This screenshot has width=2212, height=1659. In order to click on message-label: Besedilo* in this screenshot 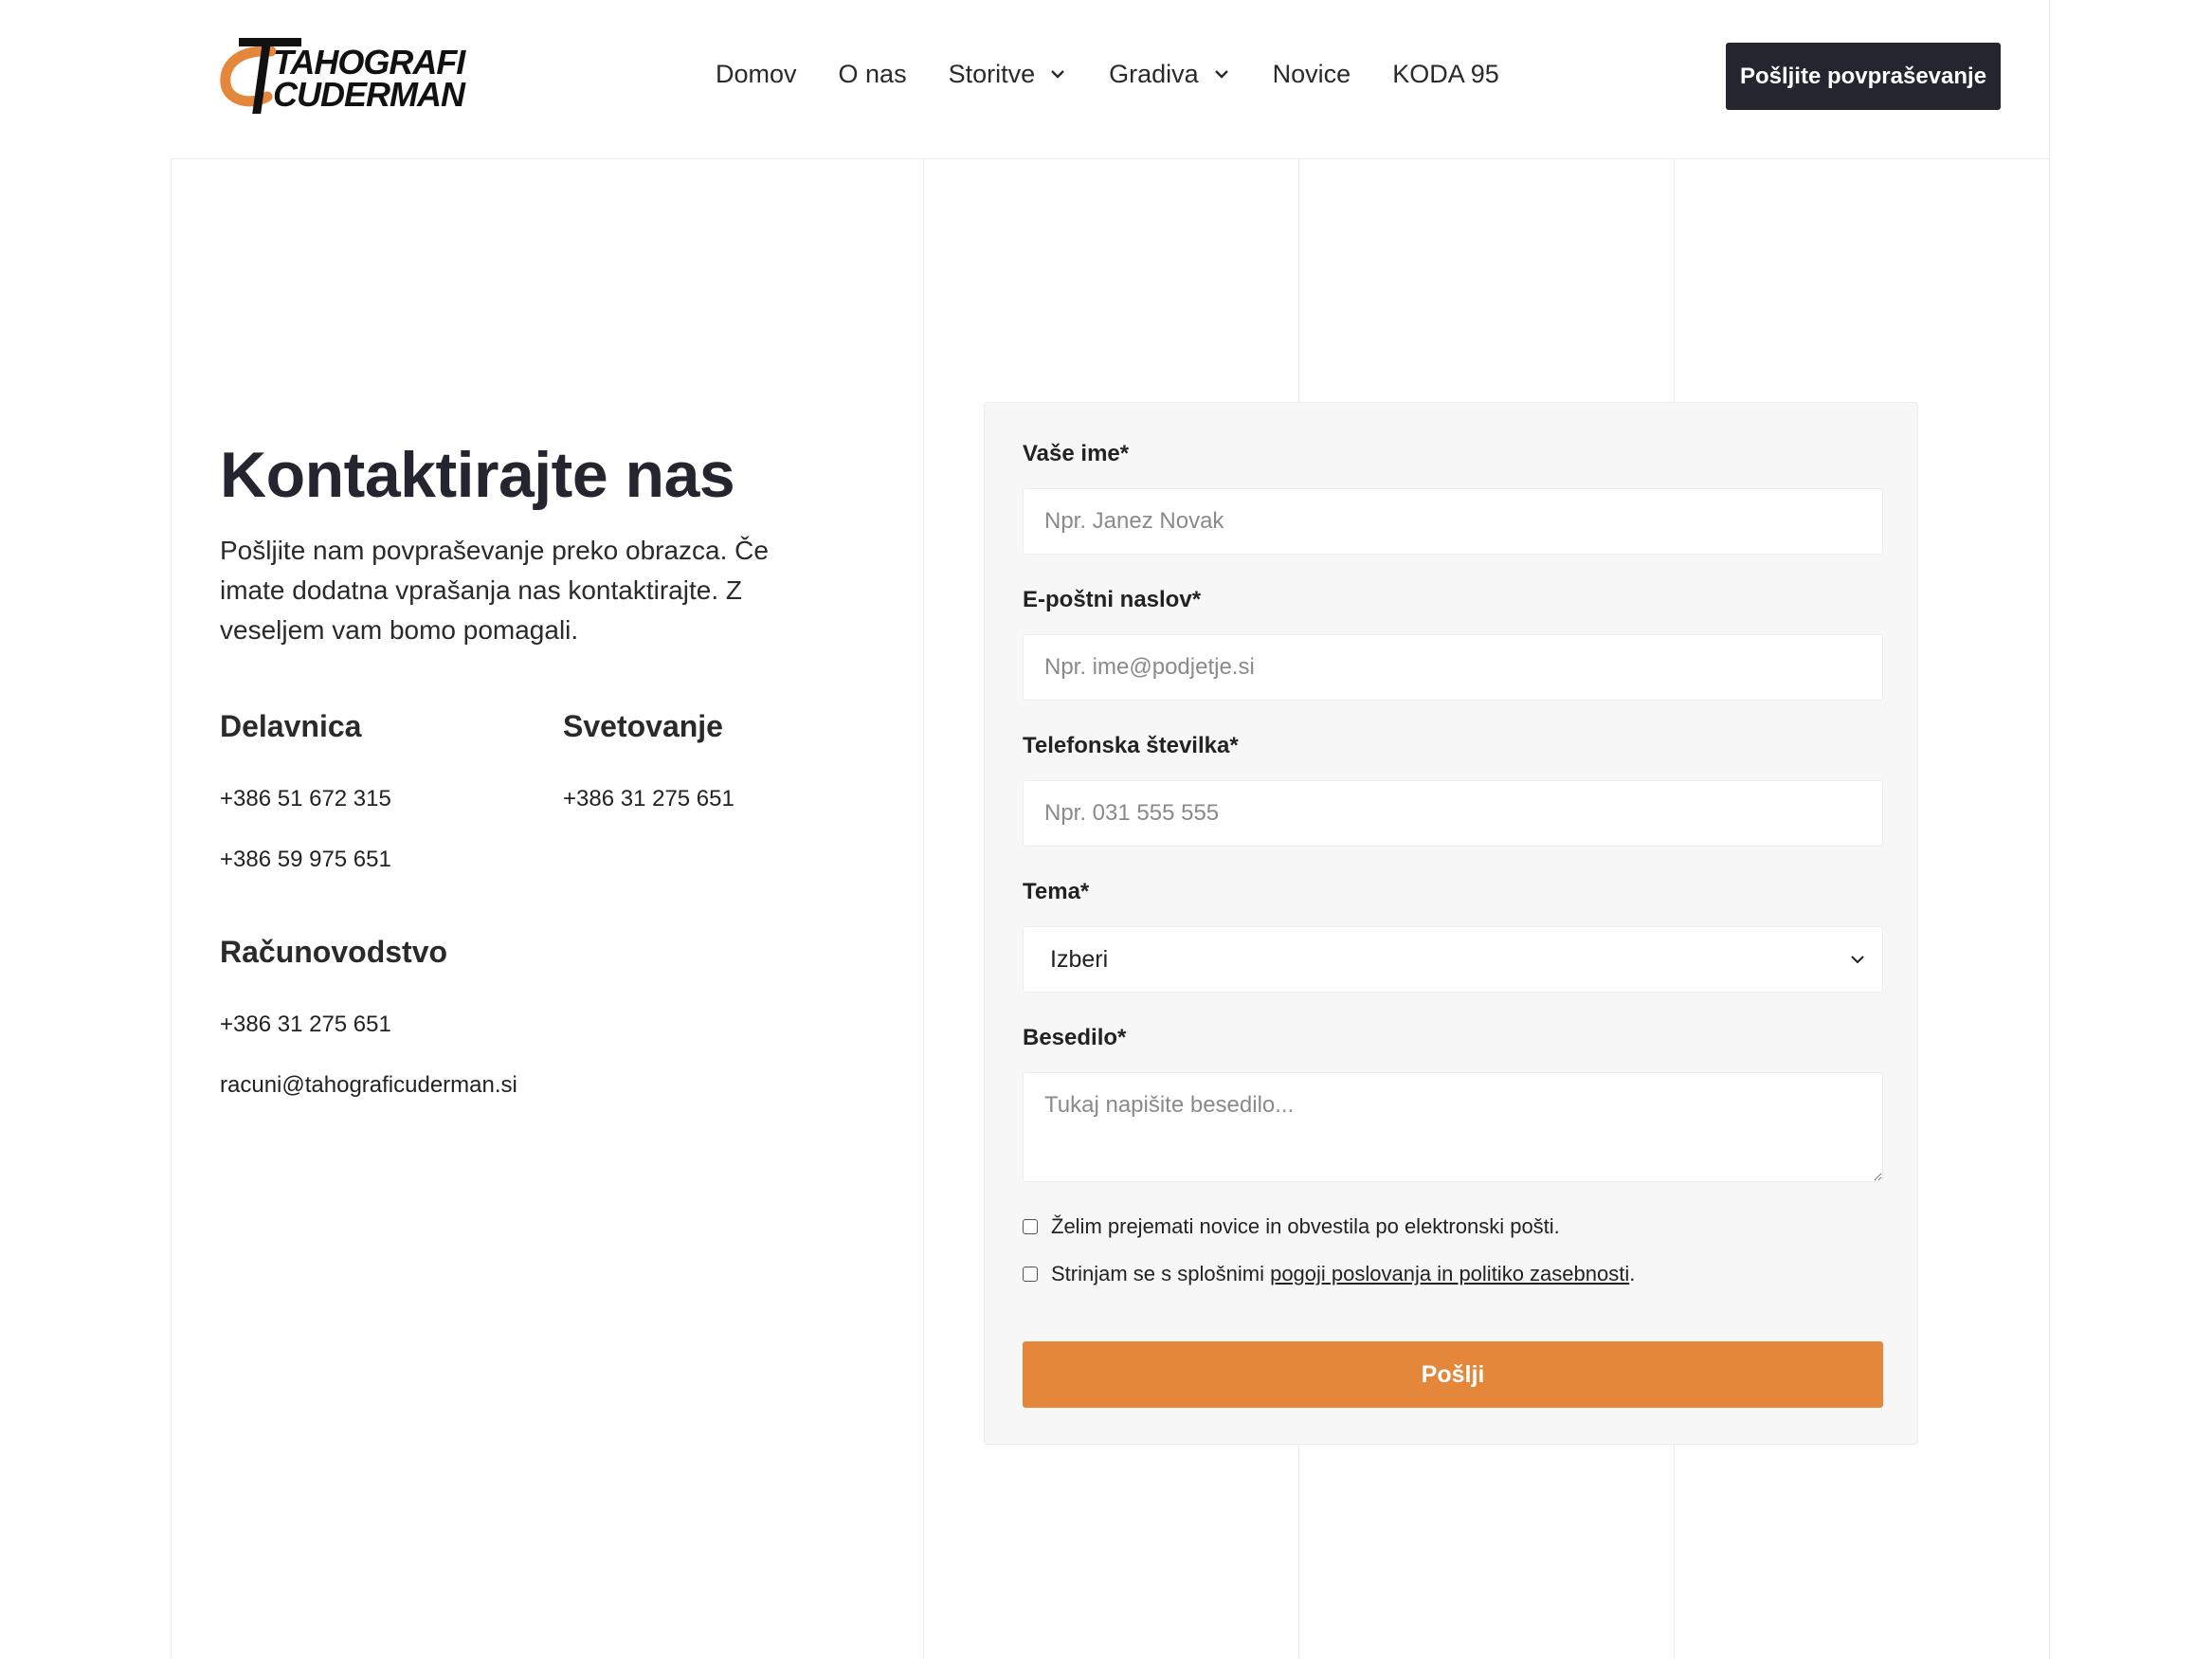, I will do `click(1075, 1037)`.